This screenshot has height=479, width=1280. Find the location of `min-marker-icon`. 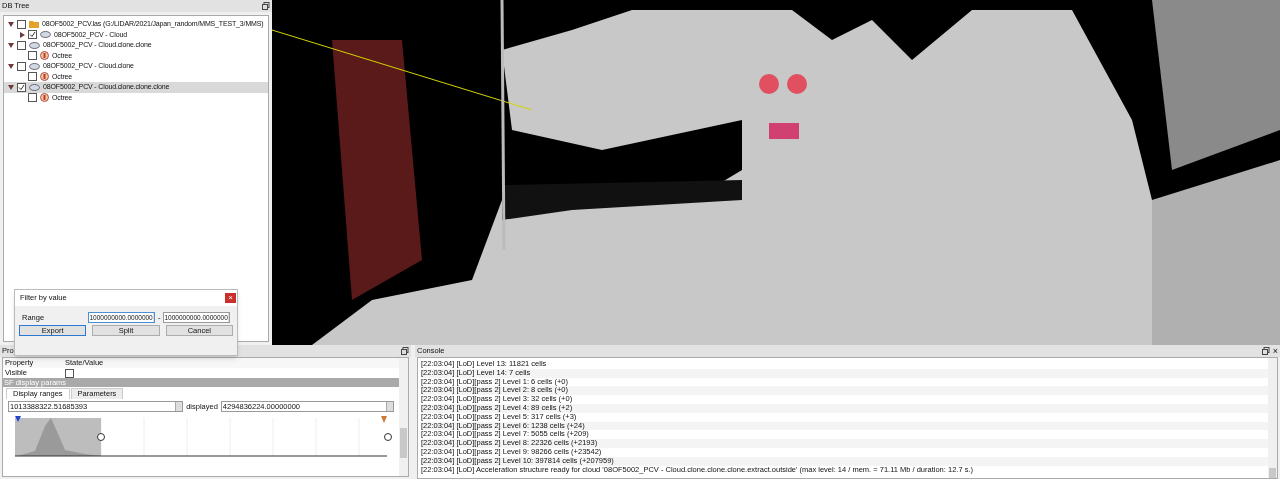

min-marker-icon is located at coordinates (18, 419).